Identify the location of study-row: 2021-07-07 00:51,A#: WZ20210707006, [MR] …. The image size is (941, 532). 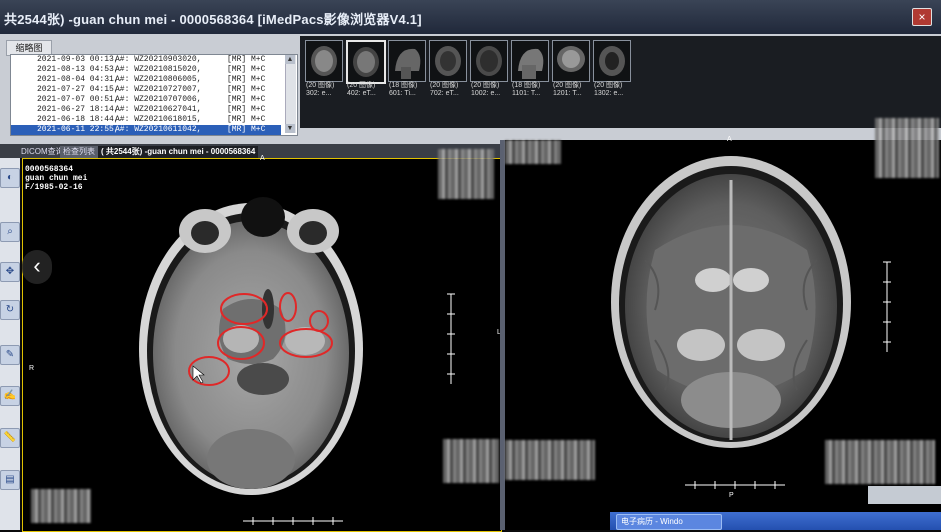
(146, 100).